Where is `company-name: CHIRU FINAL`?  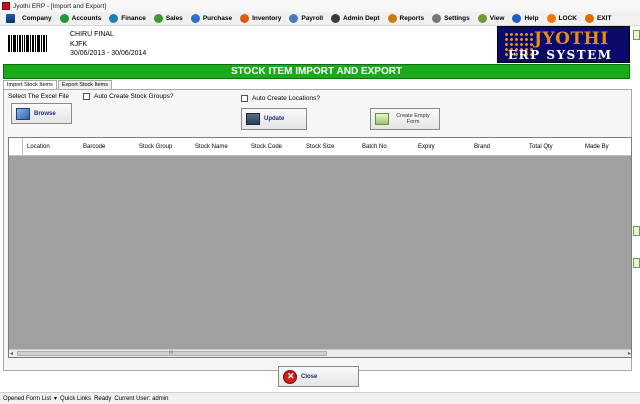 company-name: CHIRU FINAL is located at coordinates (92, 34).